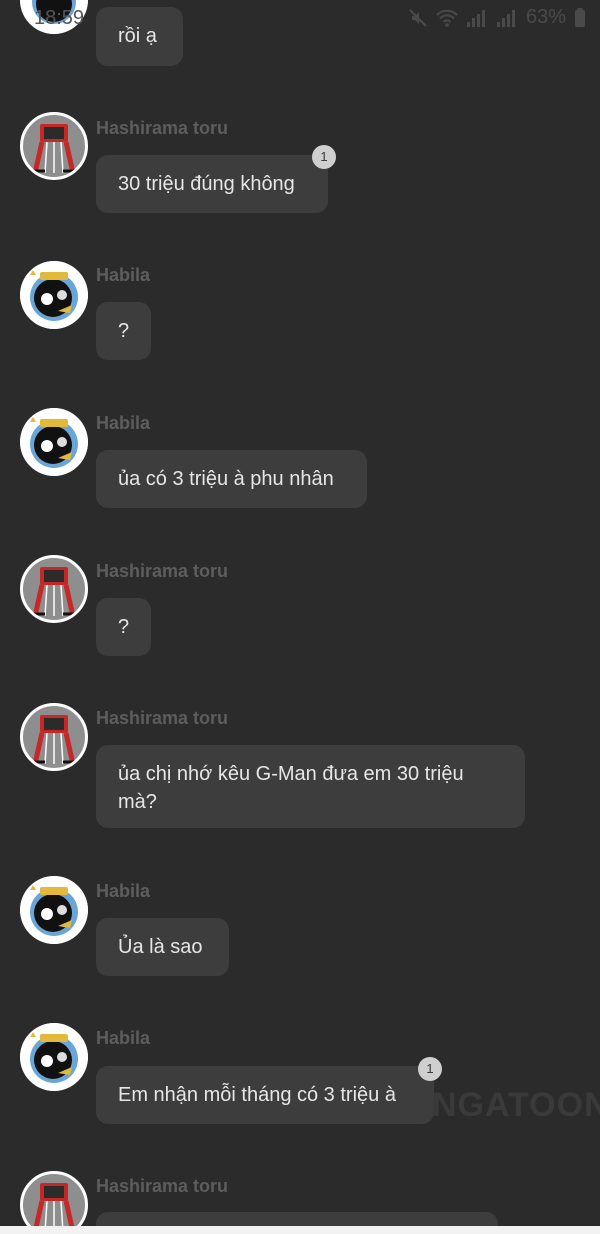 This screenshot has height=1234, width=600. I want to click on message-text: Em nhận mỗi tháng có 3 triệu à, so click(257, 1095).